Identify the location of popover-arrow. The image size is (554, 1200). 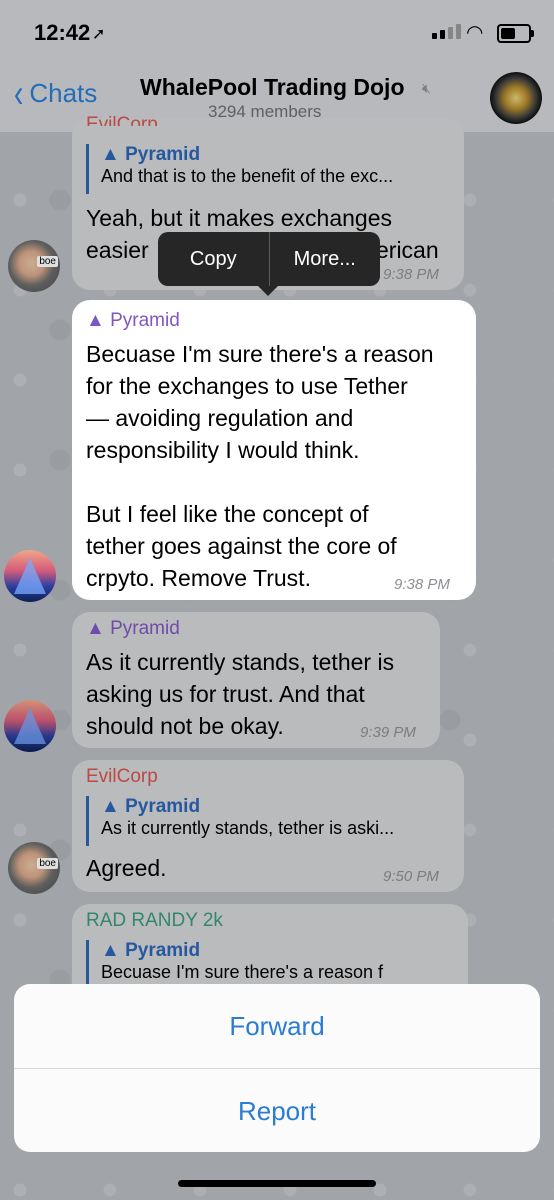
(268, 291).